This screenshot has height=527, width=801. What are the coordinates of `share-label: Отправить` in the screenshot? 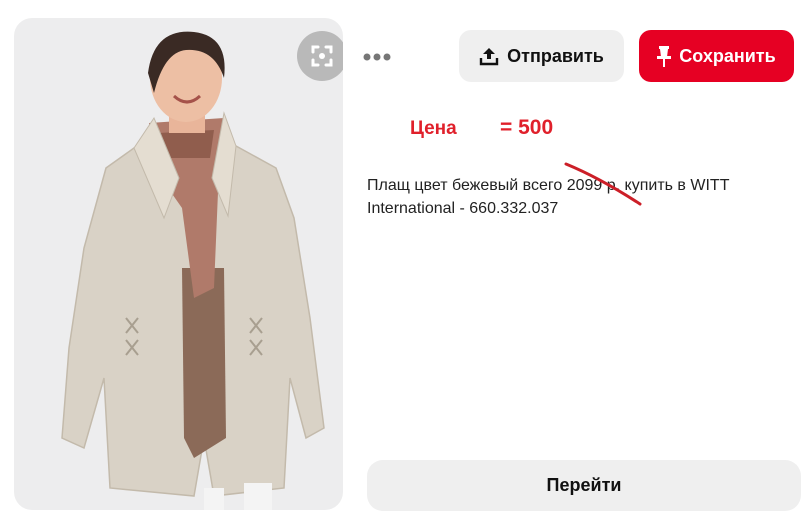 It's located at (555, 55).